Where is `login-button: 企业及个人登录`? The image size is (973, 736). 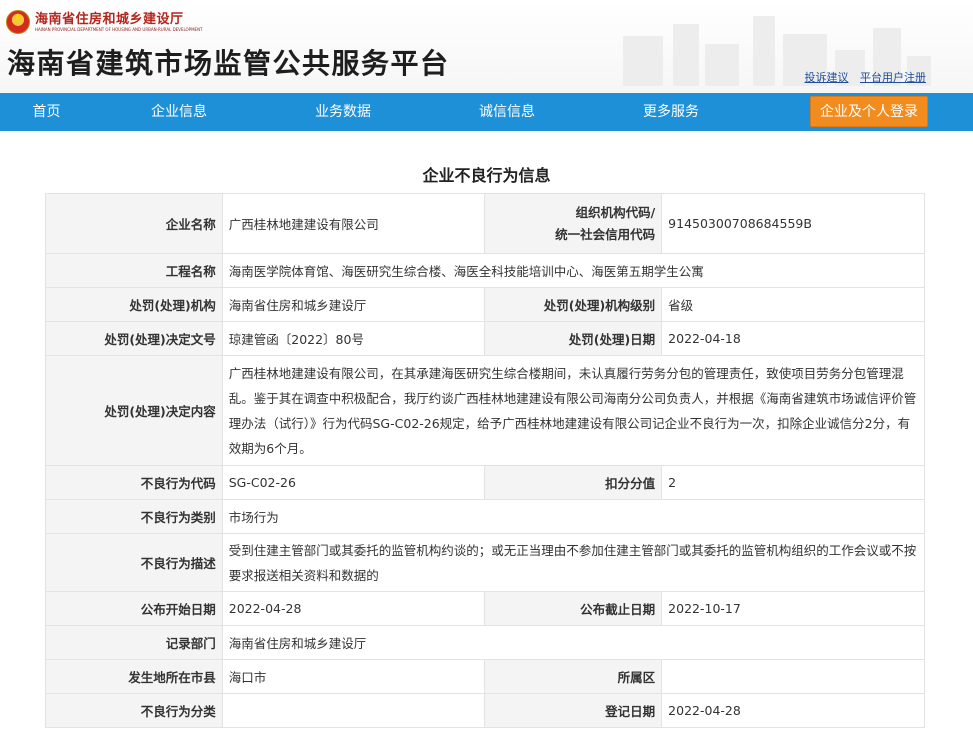 login-button: 企业及个人登录 is located at coordinates (869, 111).